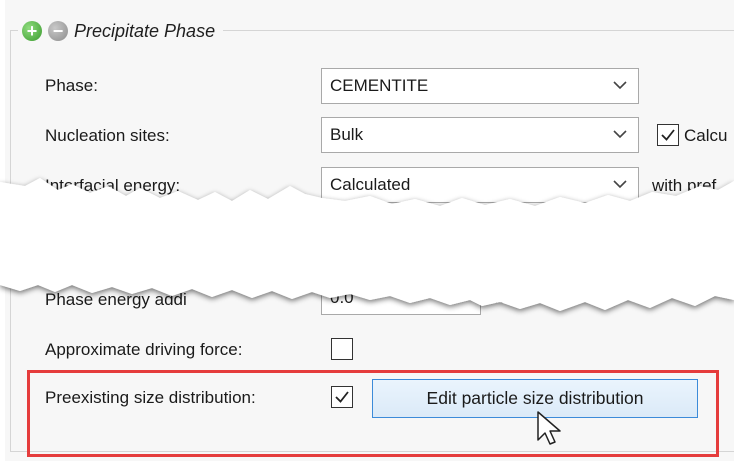 This screenshot has width=734, height=461. What do you see at coordinates (401, 298) in the screenshot?
I see `phase-energy-input: 0.0` at bounding box center [401, 298].